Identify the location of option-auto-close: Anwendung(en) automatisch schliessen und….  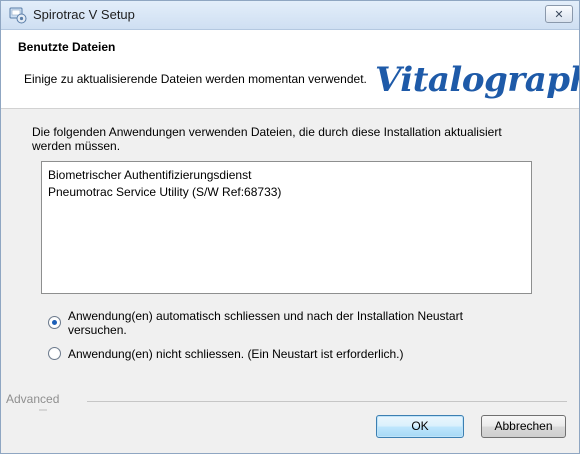
(283, 323).